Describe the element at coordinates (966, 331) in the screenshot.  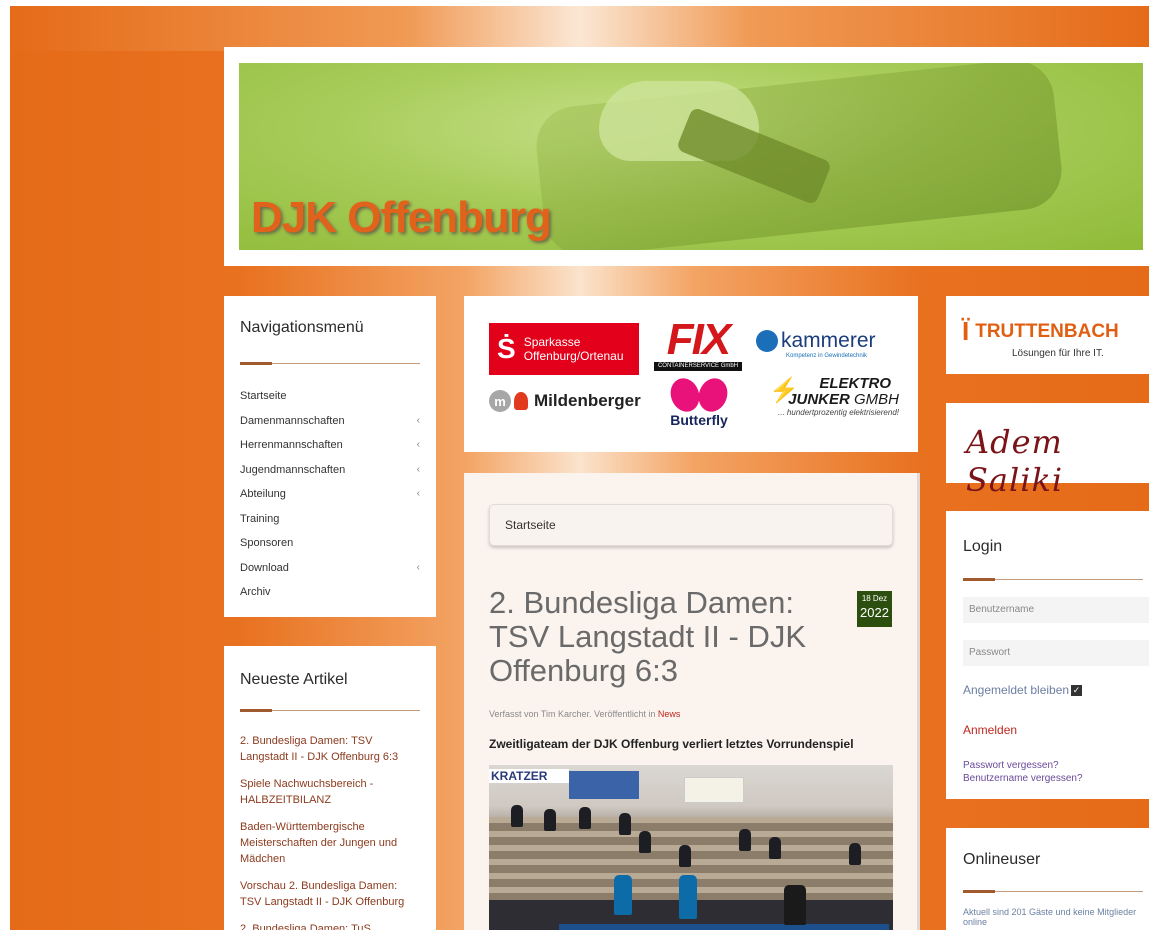
I see `truttenbach-icon: Ϊ` at that location.